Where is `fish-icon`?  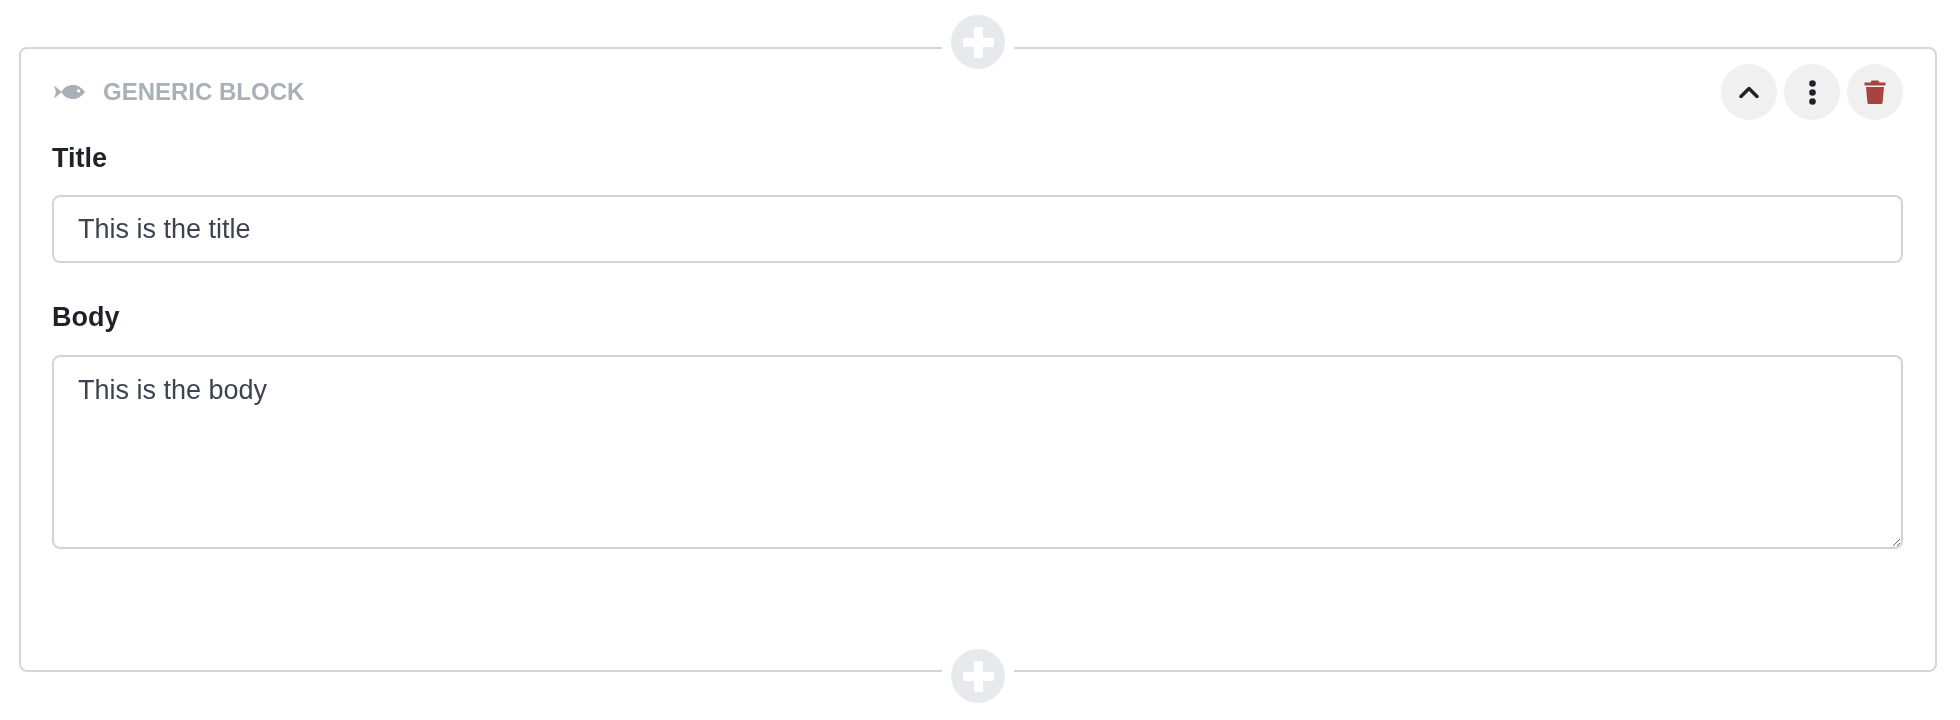
fish-icon is located at coordinates (69, 92).